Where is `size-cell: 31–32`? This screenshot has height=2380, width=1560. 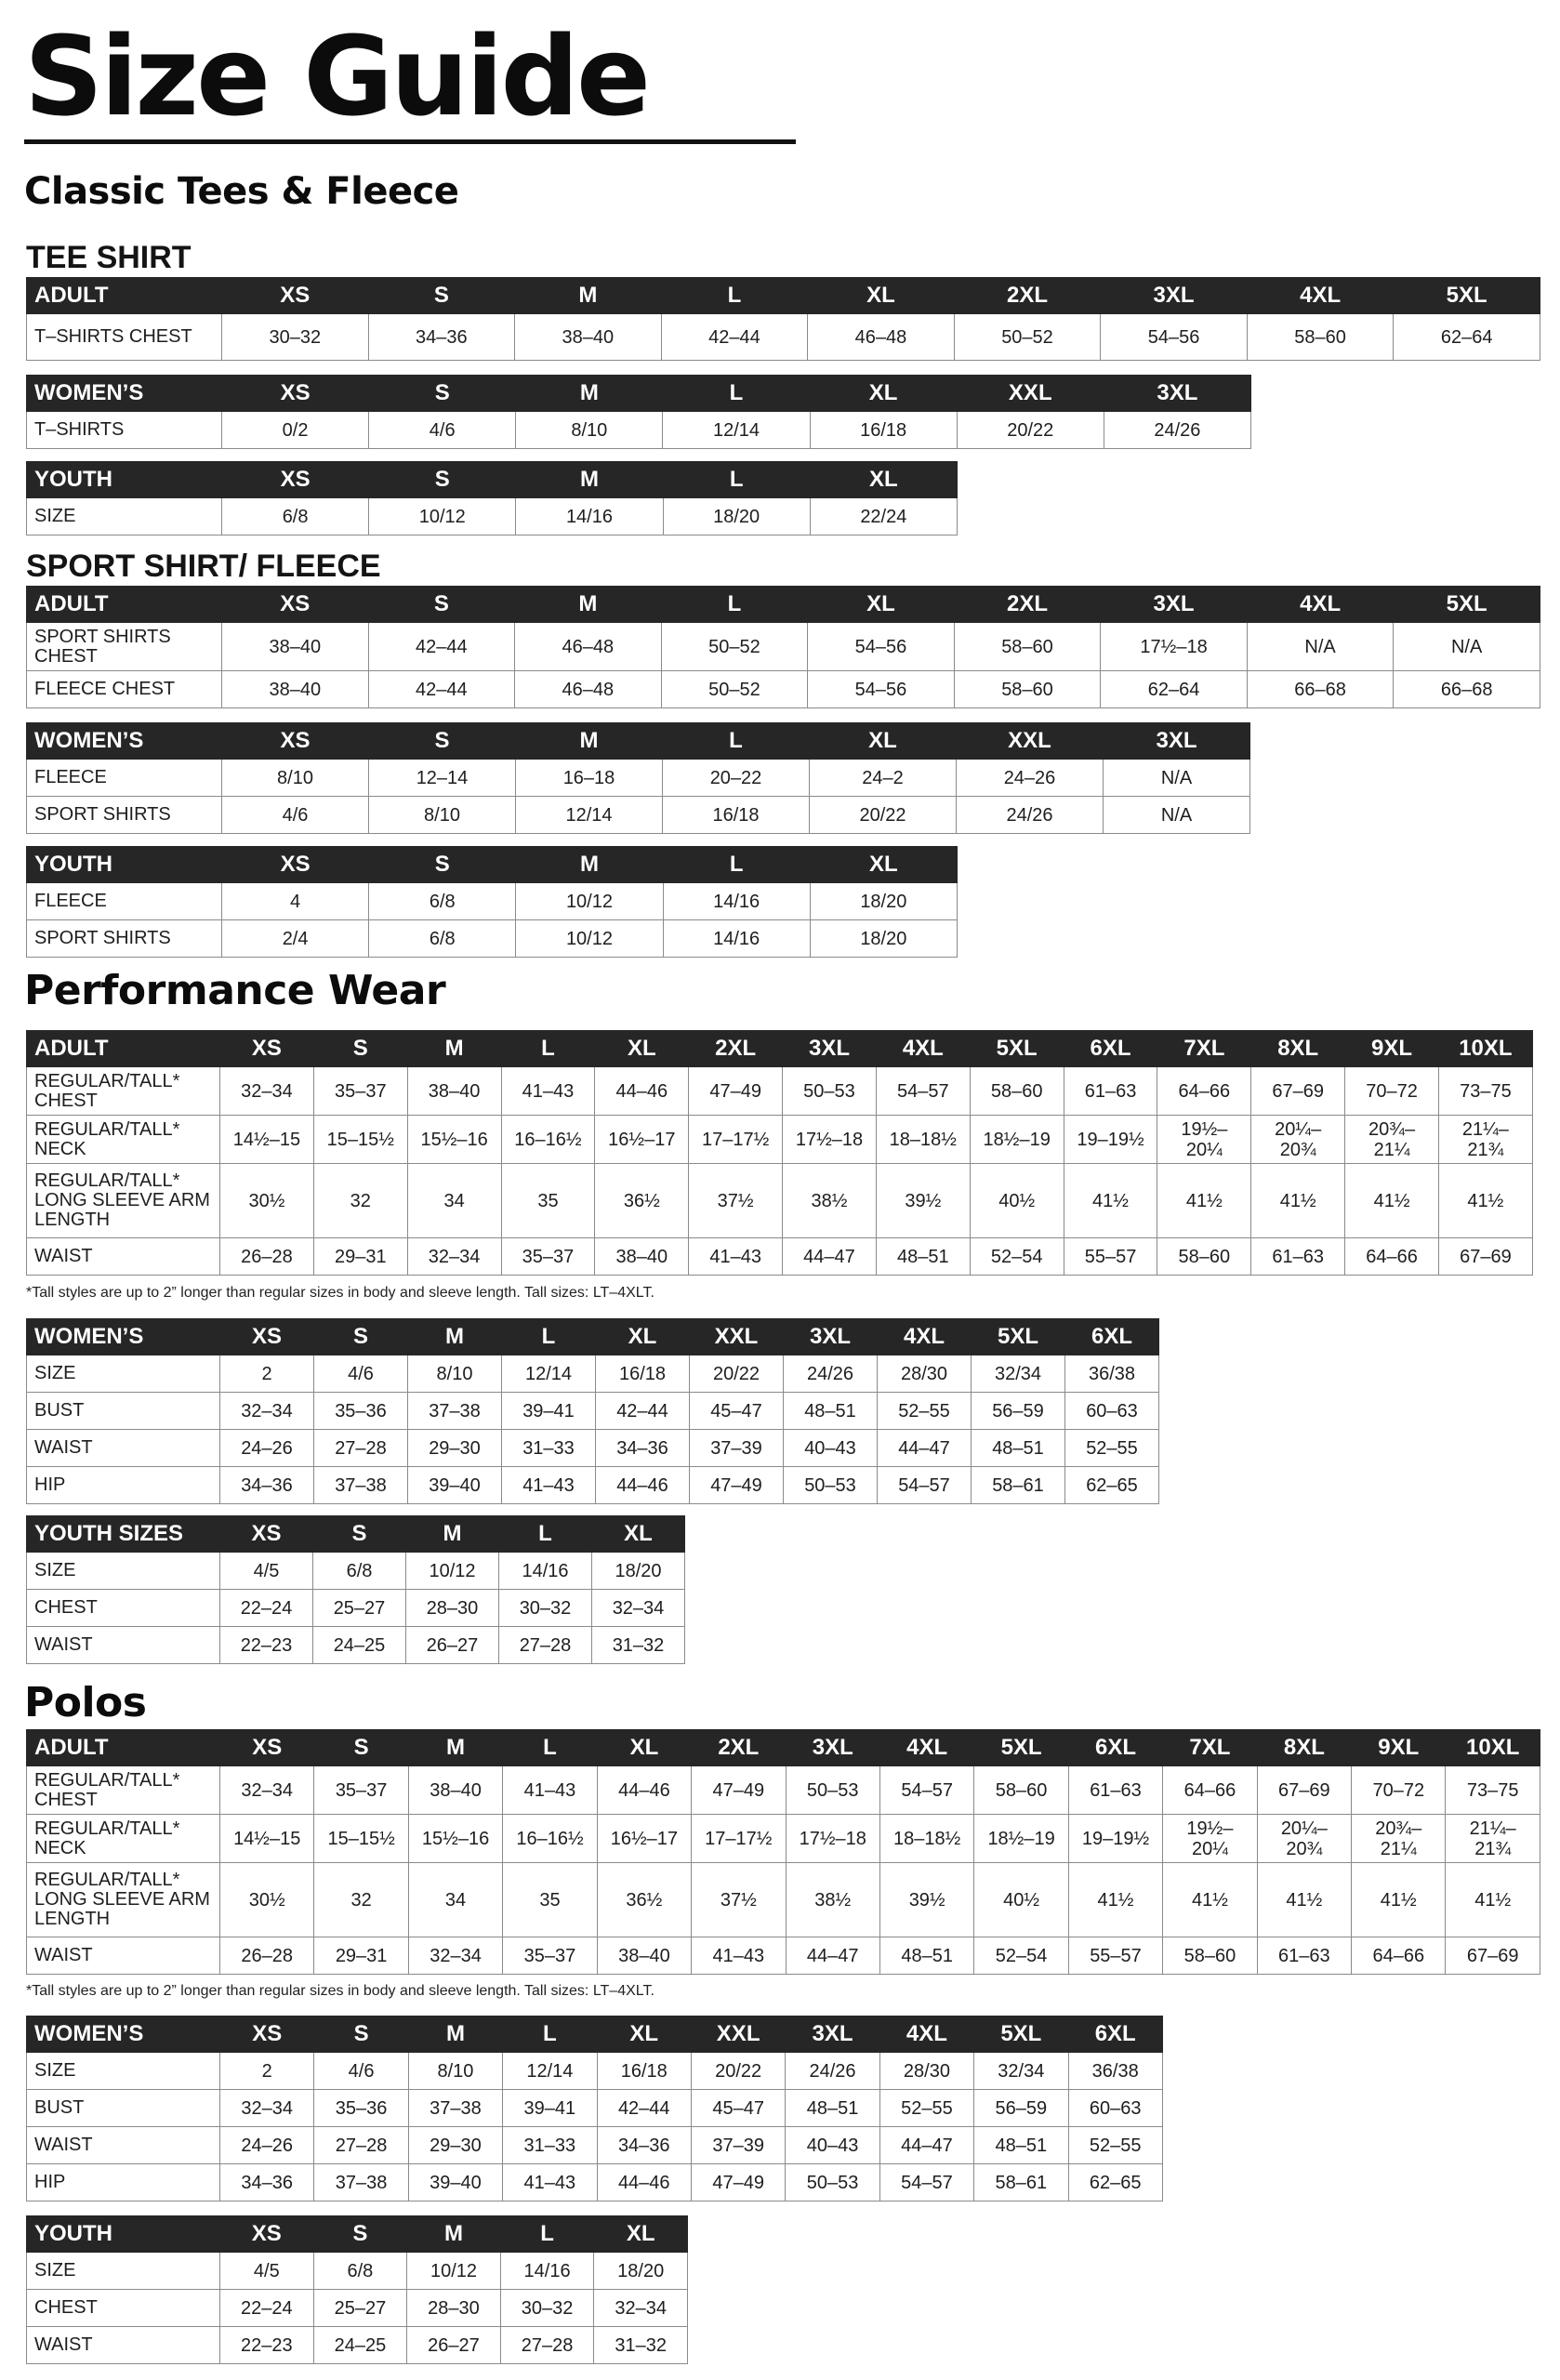 size-cell: 31–32 is located at coordinates (638, 1645).